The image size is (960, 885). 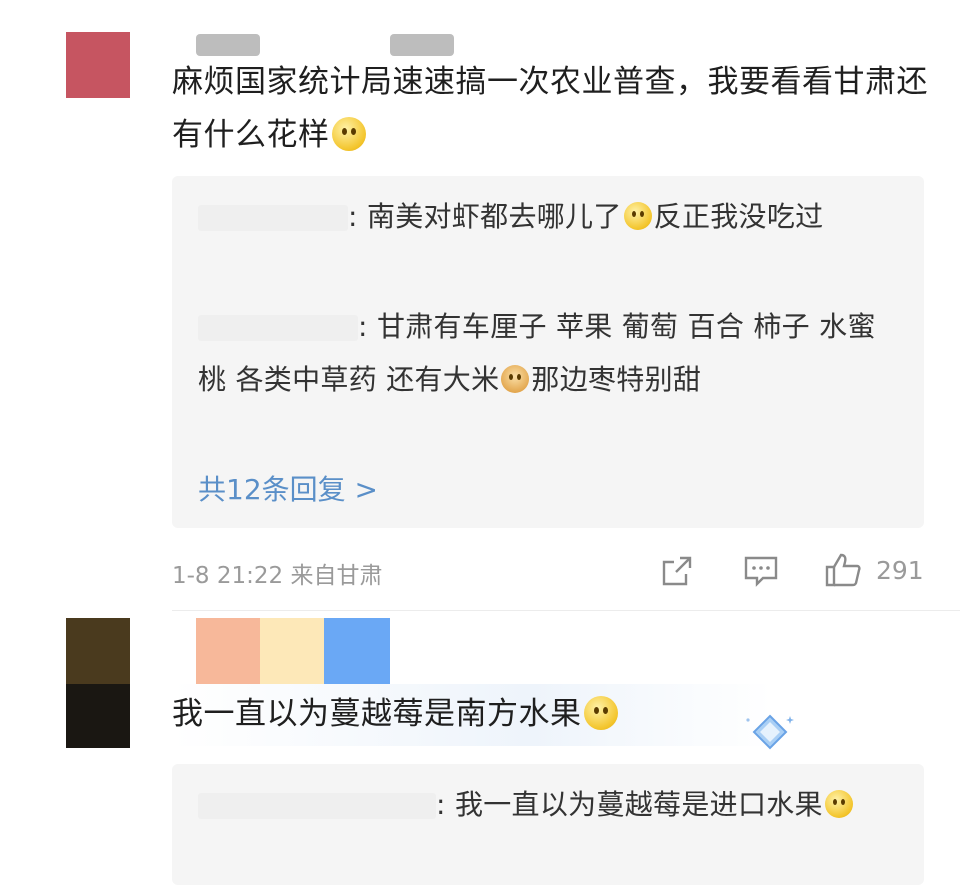 I want to click on laugh-cry-emoji-icon, so click(x=838, y=804).